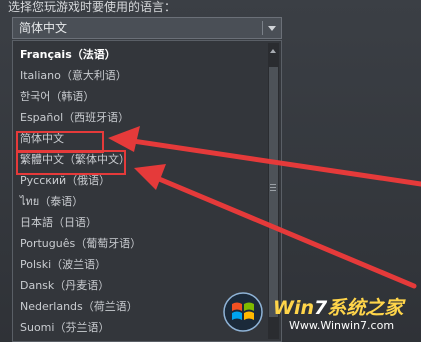 Image resolution: width=421 pixels, height=342 pixels. I want to click on windows-logo-icon, so click(243, 312).